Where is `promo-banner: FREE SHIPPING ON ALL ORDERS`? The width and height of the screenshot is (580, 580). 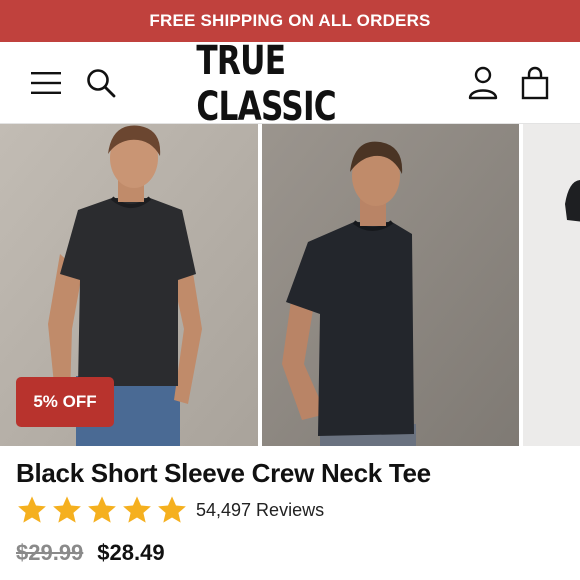
promo-banner: FREE SHIPPING ON ALL ORDERS is located at coordinates (290, 21).